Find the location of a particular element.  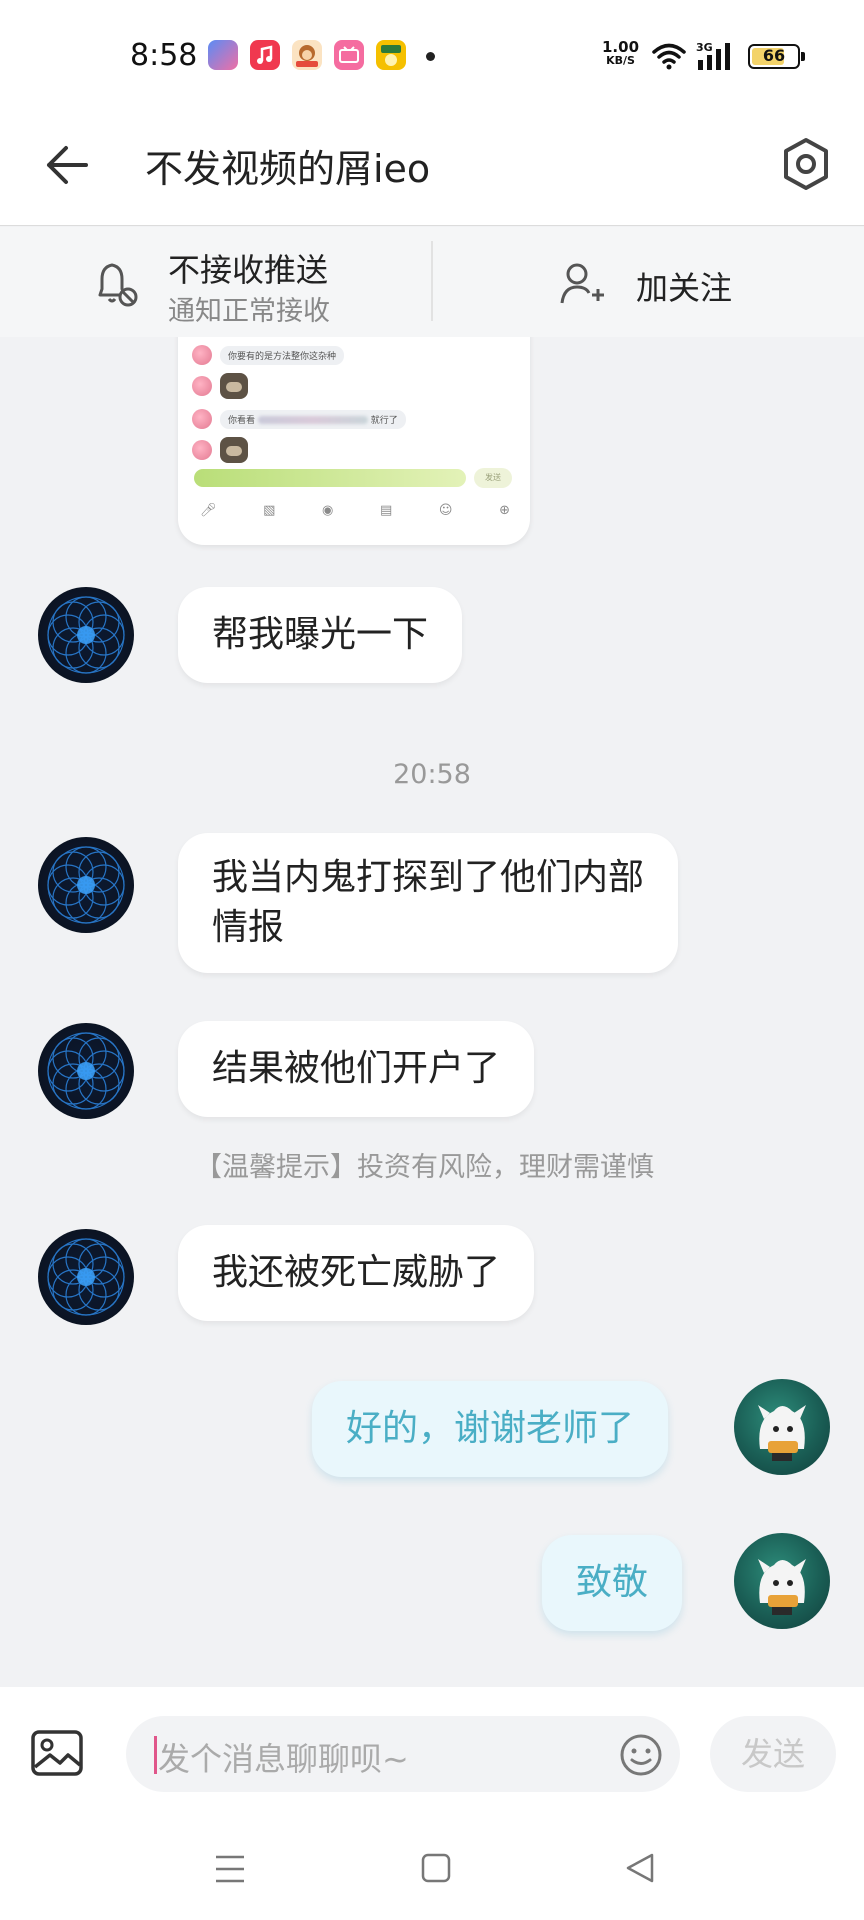

file-icon: ▤ is located at coordinates (386, 510).